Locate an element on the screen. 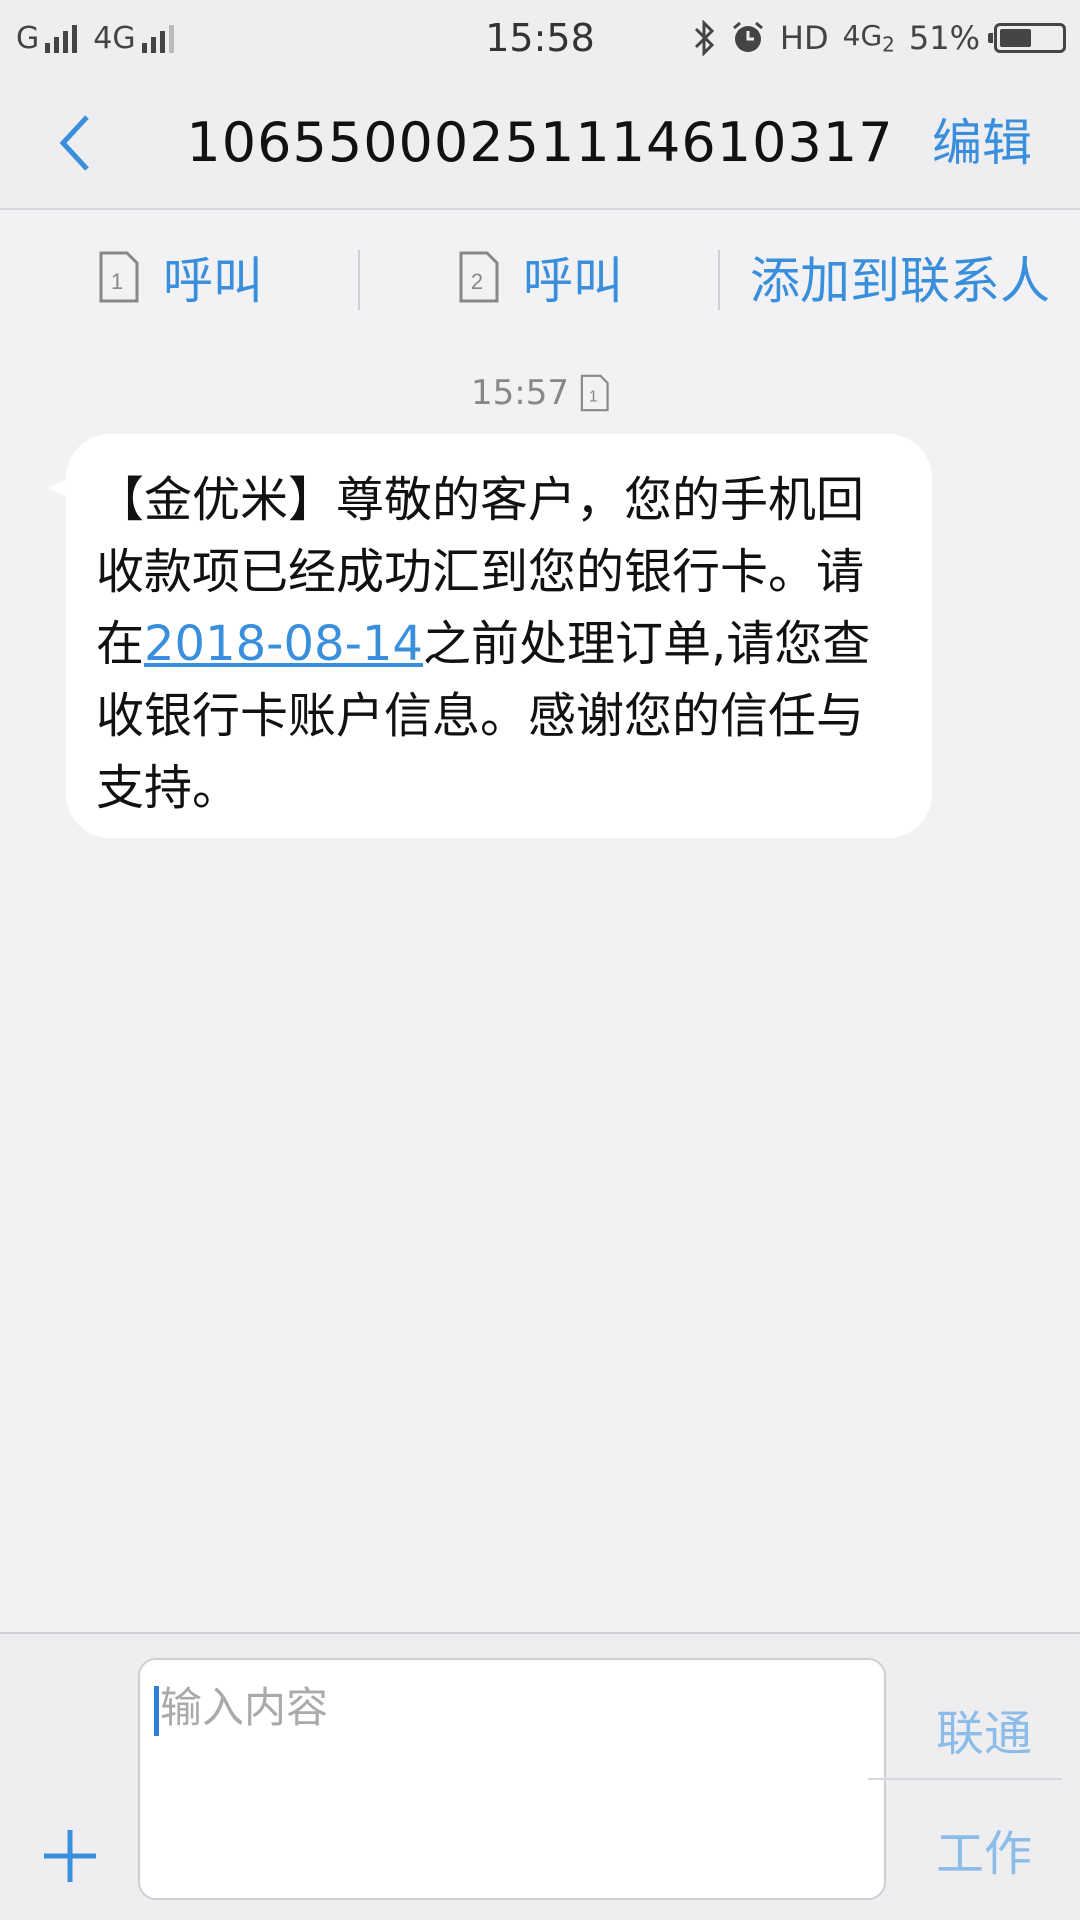 The image size is (1080, 1920). call-sim2-button: 2 呼叫 is located at coordinates (540, 277).